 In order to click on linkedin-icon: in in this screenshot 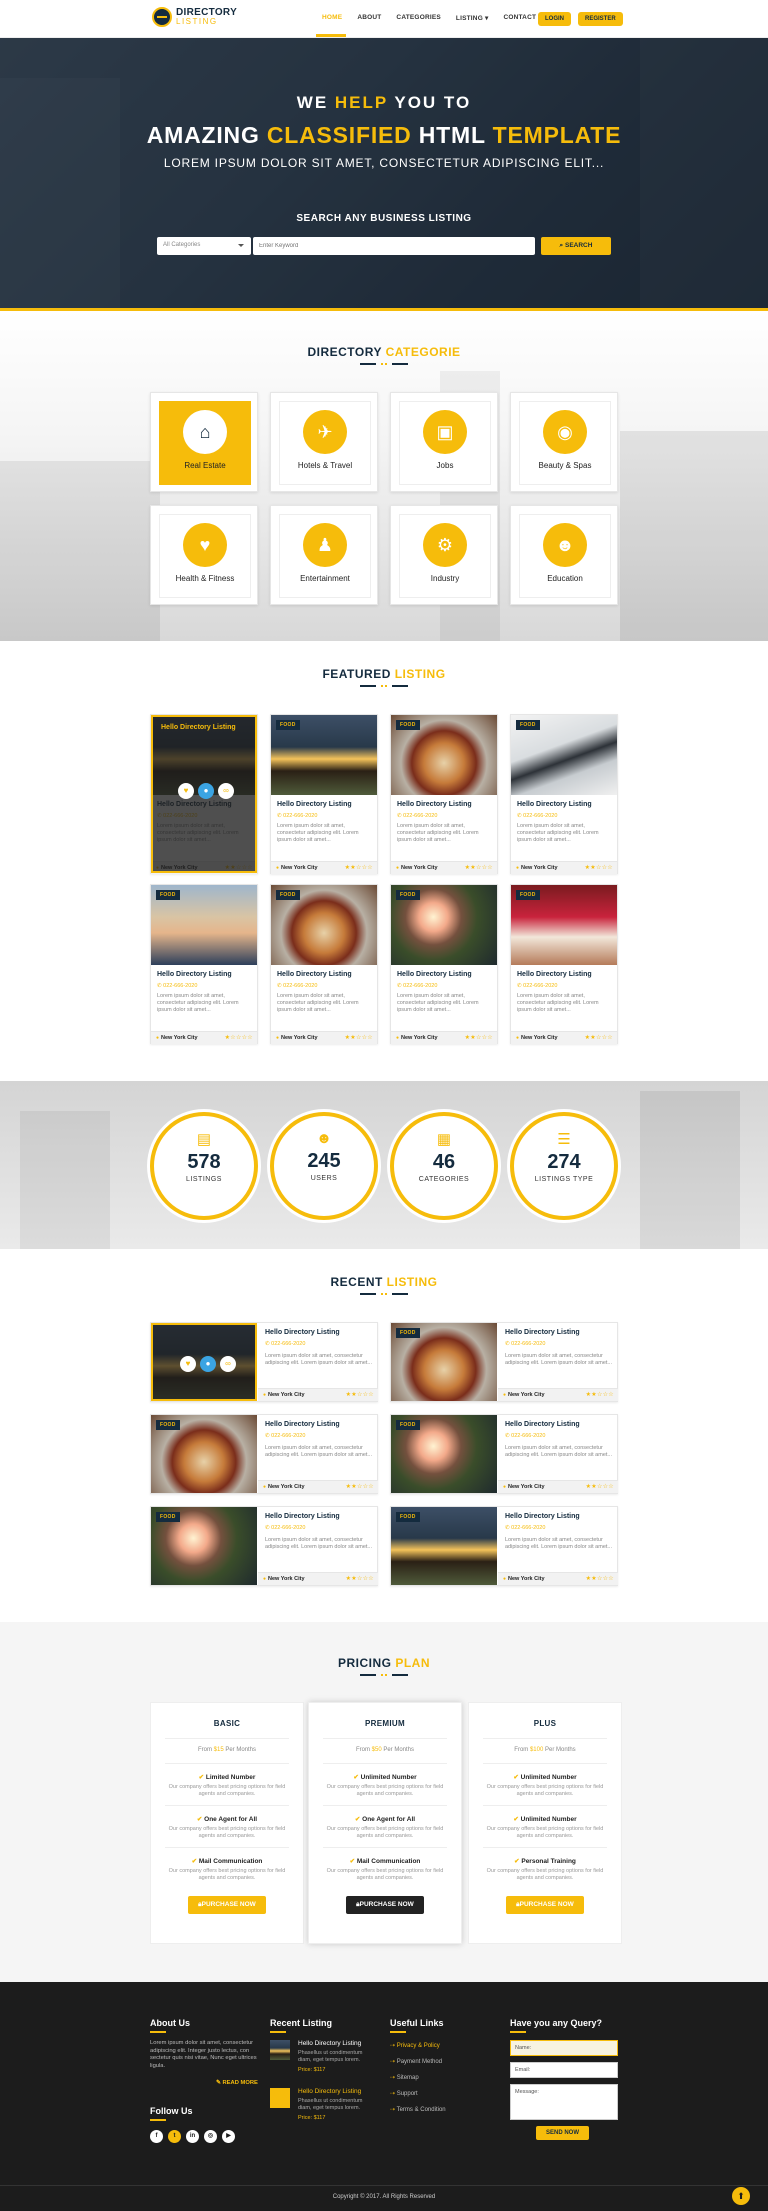, I will do `click(192, 2136)`.